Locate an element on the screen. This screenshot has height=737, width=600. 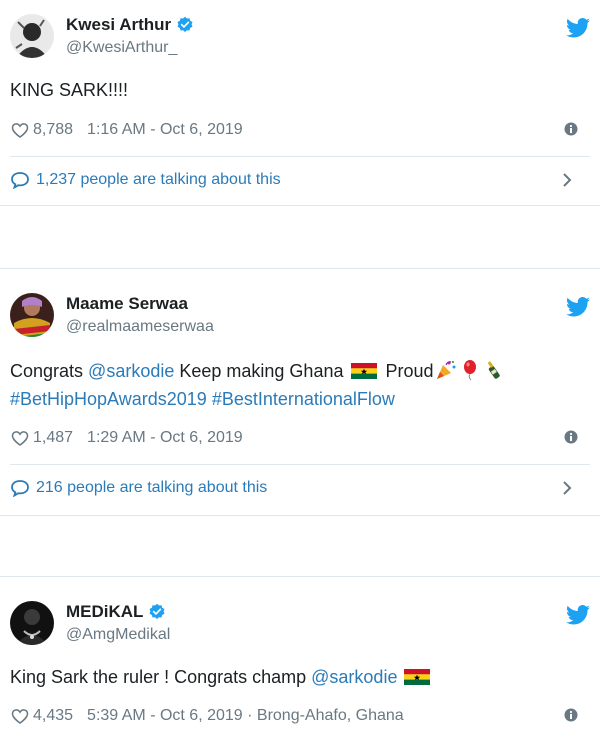
display-name-text: Kwesi Arthur is located at coordinates (119, 24).